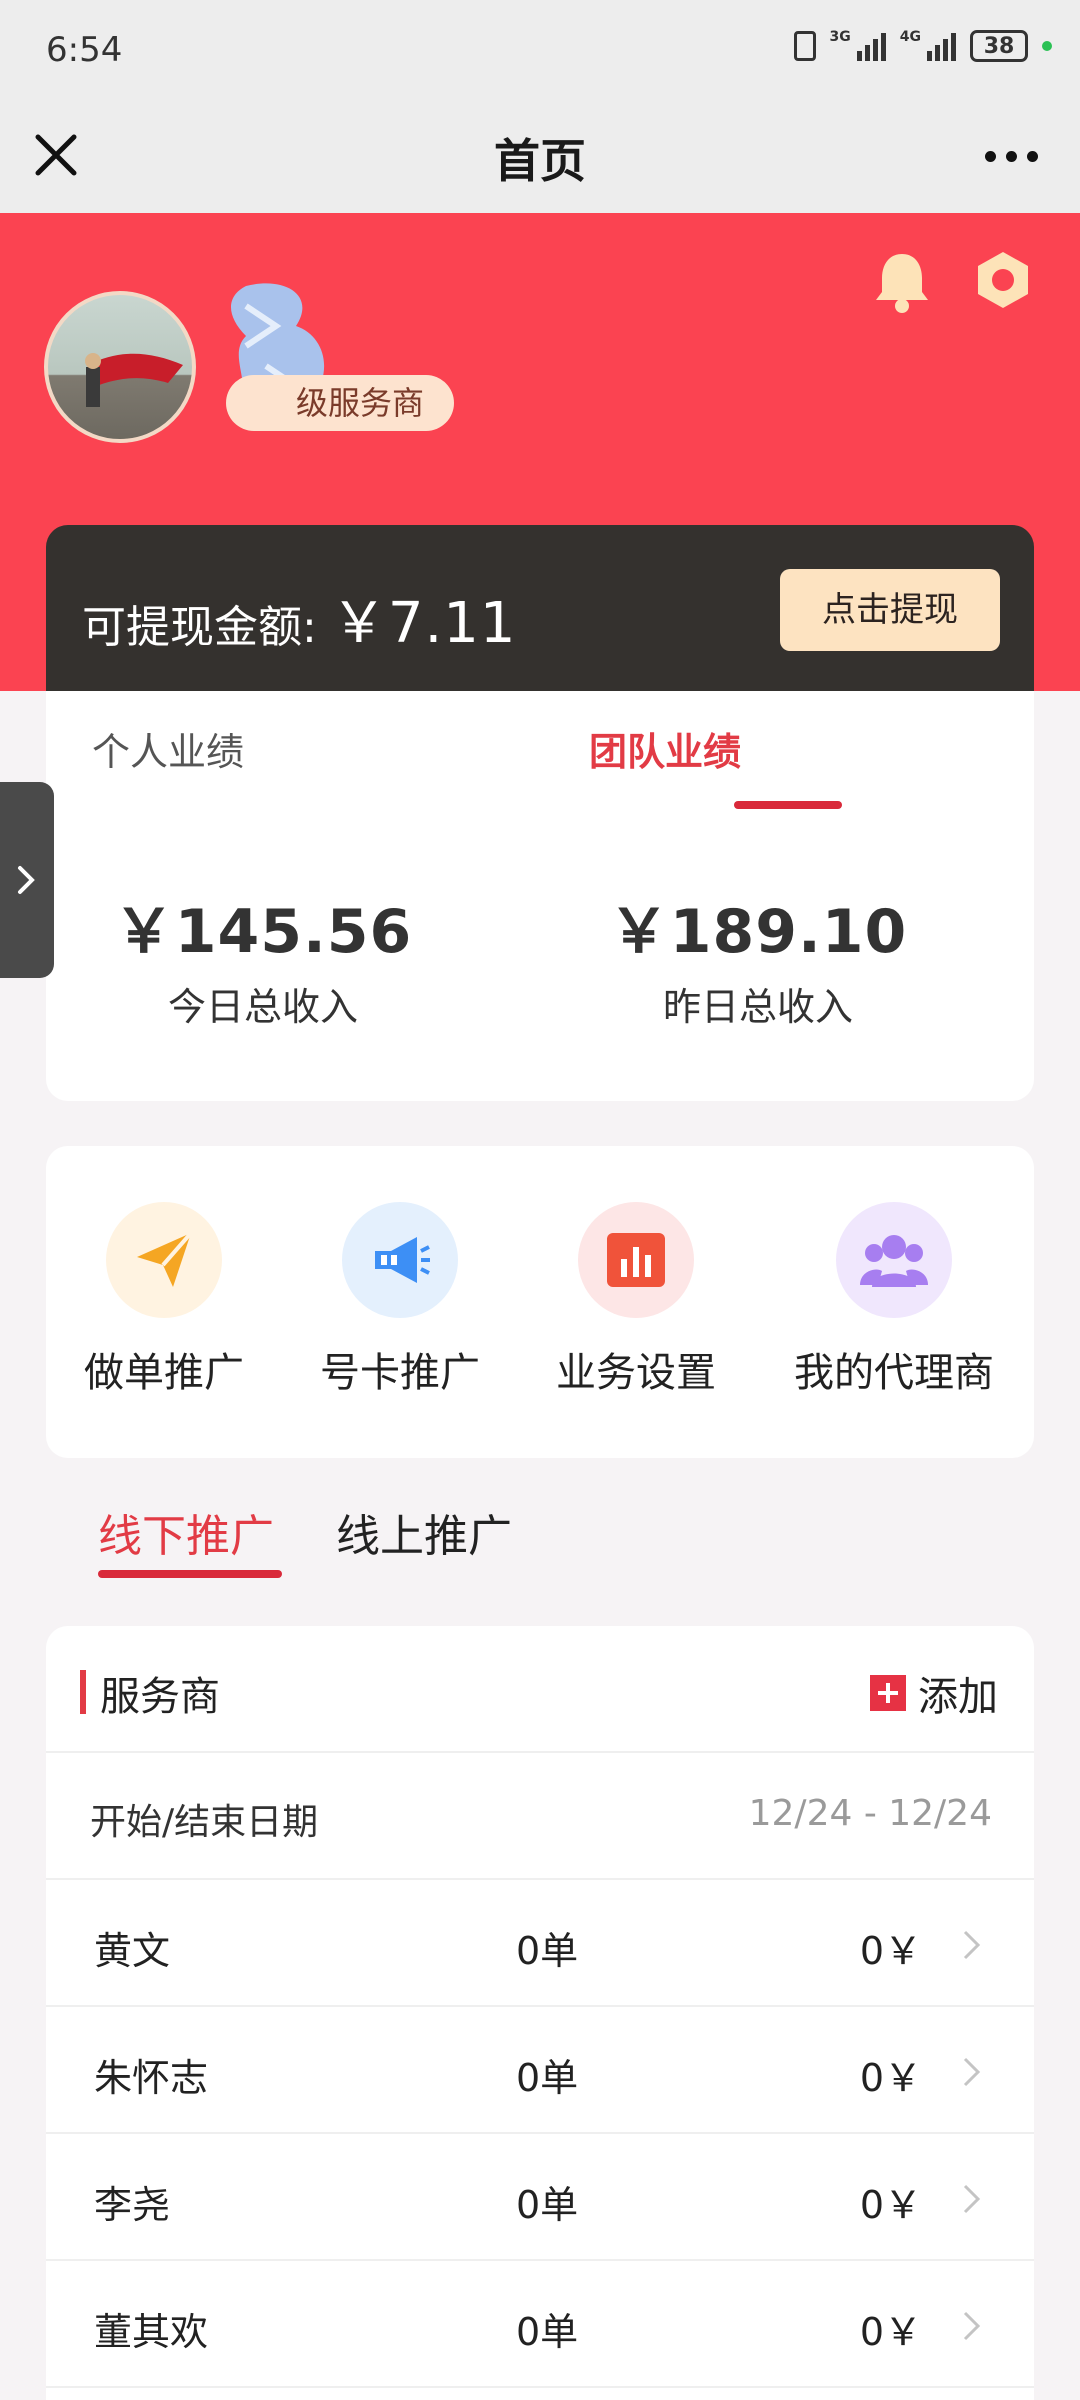 The height and width of the screenshot is (2400, 1080). I want to click on menu-item-label: 号卡推广, so click(400, 1373).